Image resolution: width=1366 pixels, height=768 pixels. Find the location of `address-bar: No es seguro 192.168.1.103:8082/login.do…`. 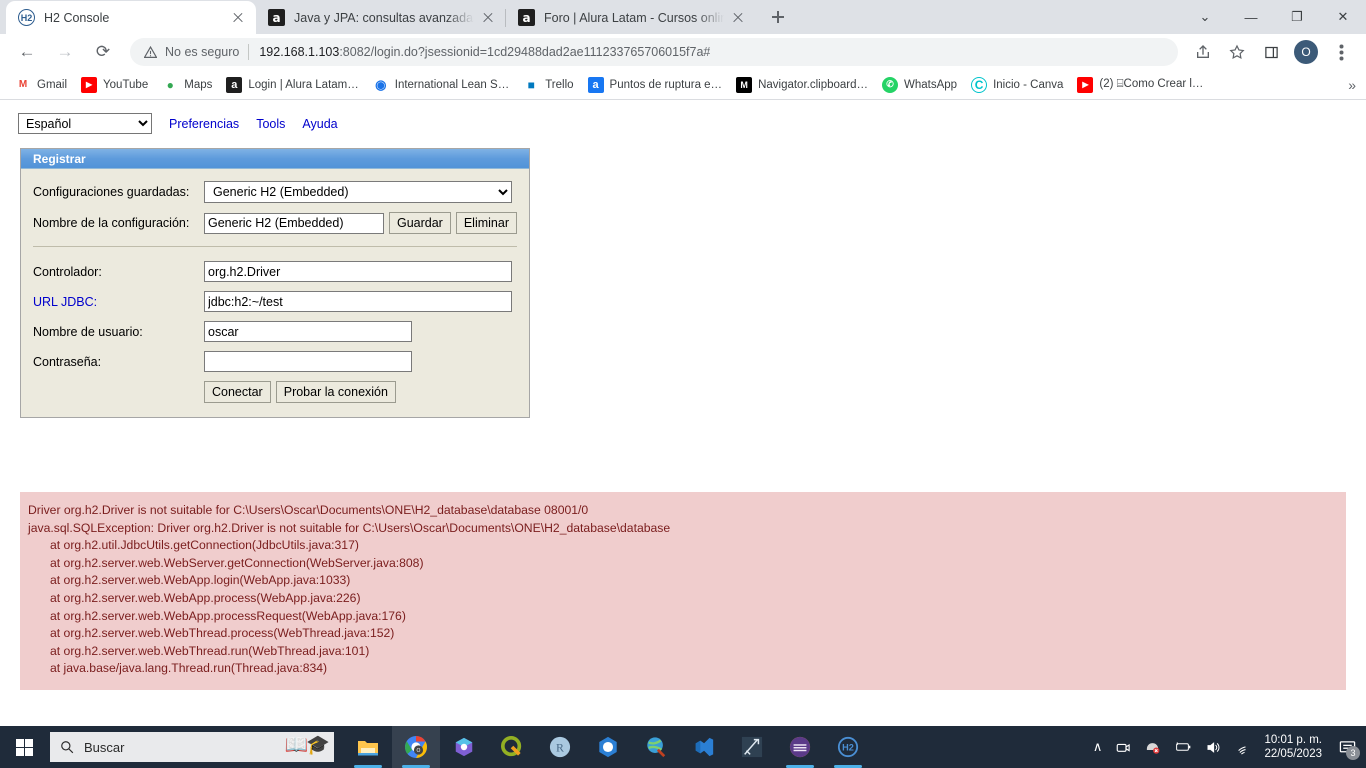

address-bar: No es seguro 192.168.1.103:8082/login.do… is located at coordinates (654, 52).